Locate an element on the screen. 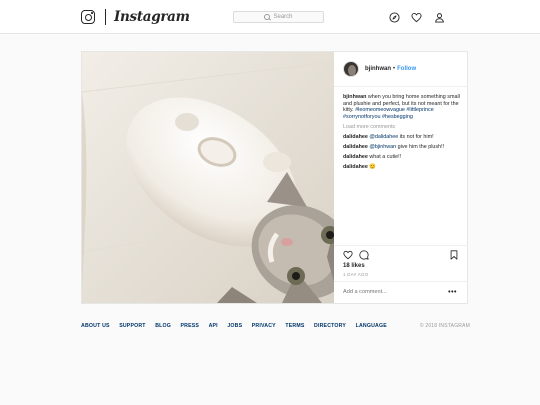 The width and height of the screenshot is (540, 405). footer-link-support: SUPPORT is located at coordinates (132, 326).